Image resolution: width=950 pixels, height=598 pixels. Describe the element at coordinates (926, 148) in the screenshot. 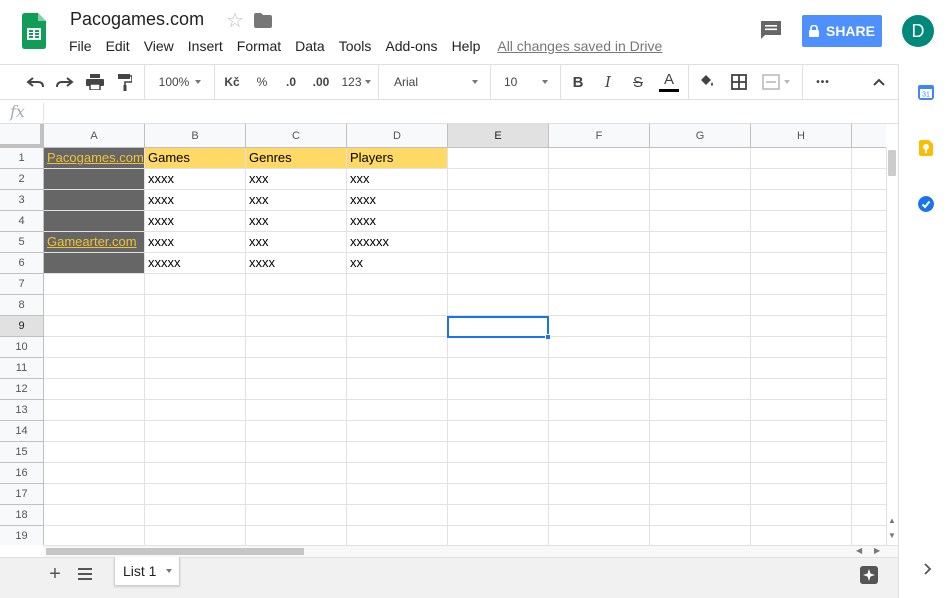

I see `keep-icon` at that location.